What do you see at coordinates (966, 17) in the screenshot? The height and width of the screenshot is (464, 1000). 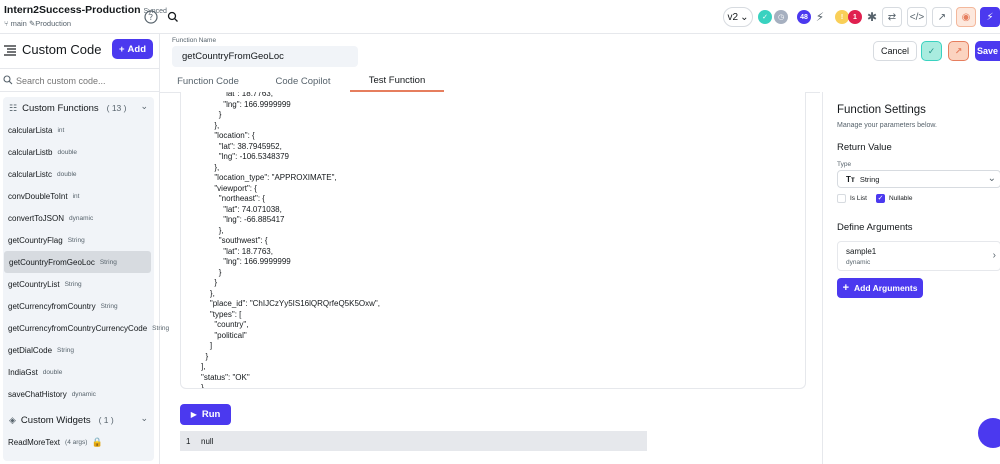 I see `preview-eye-icon: ◉` at bounding box center [966, 17].